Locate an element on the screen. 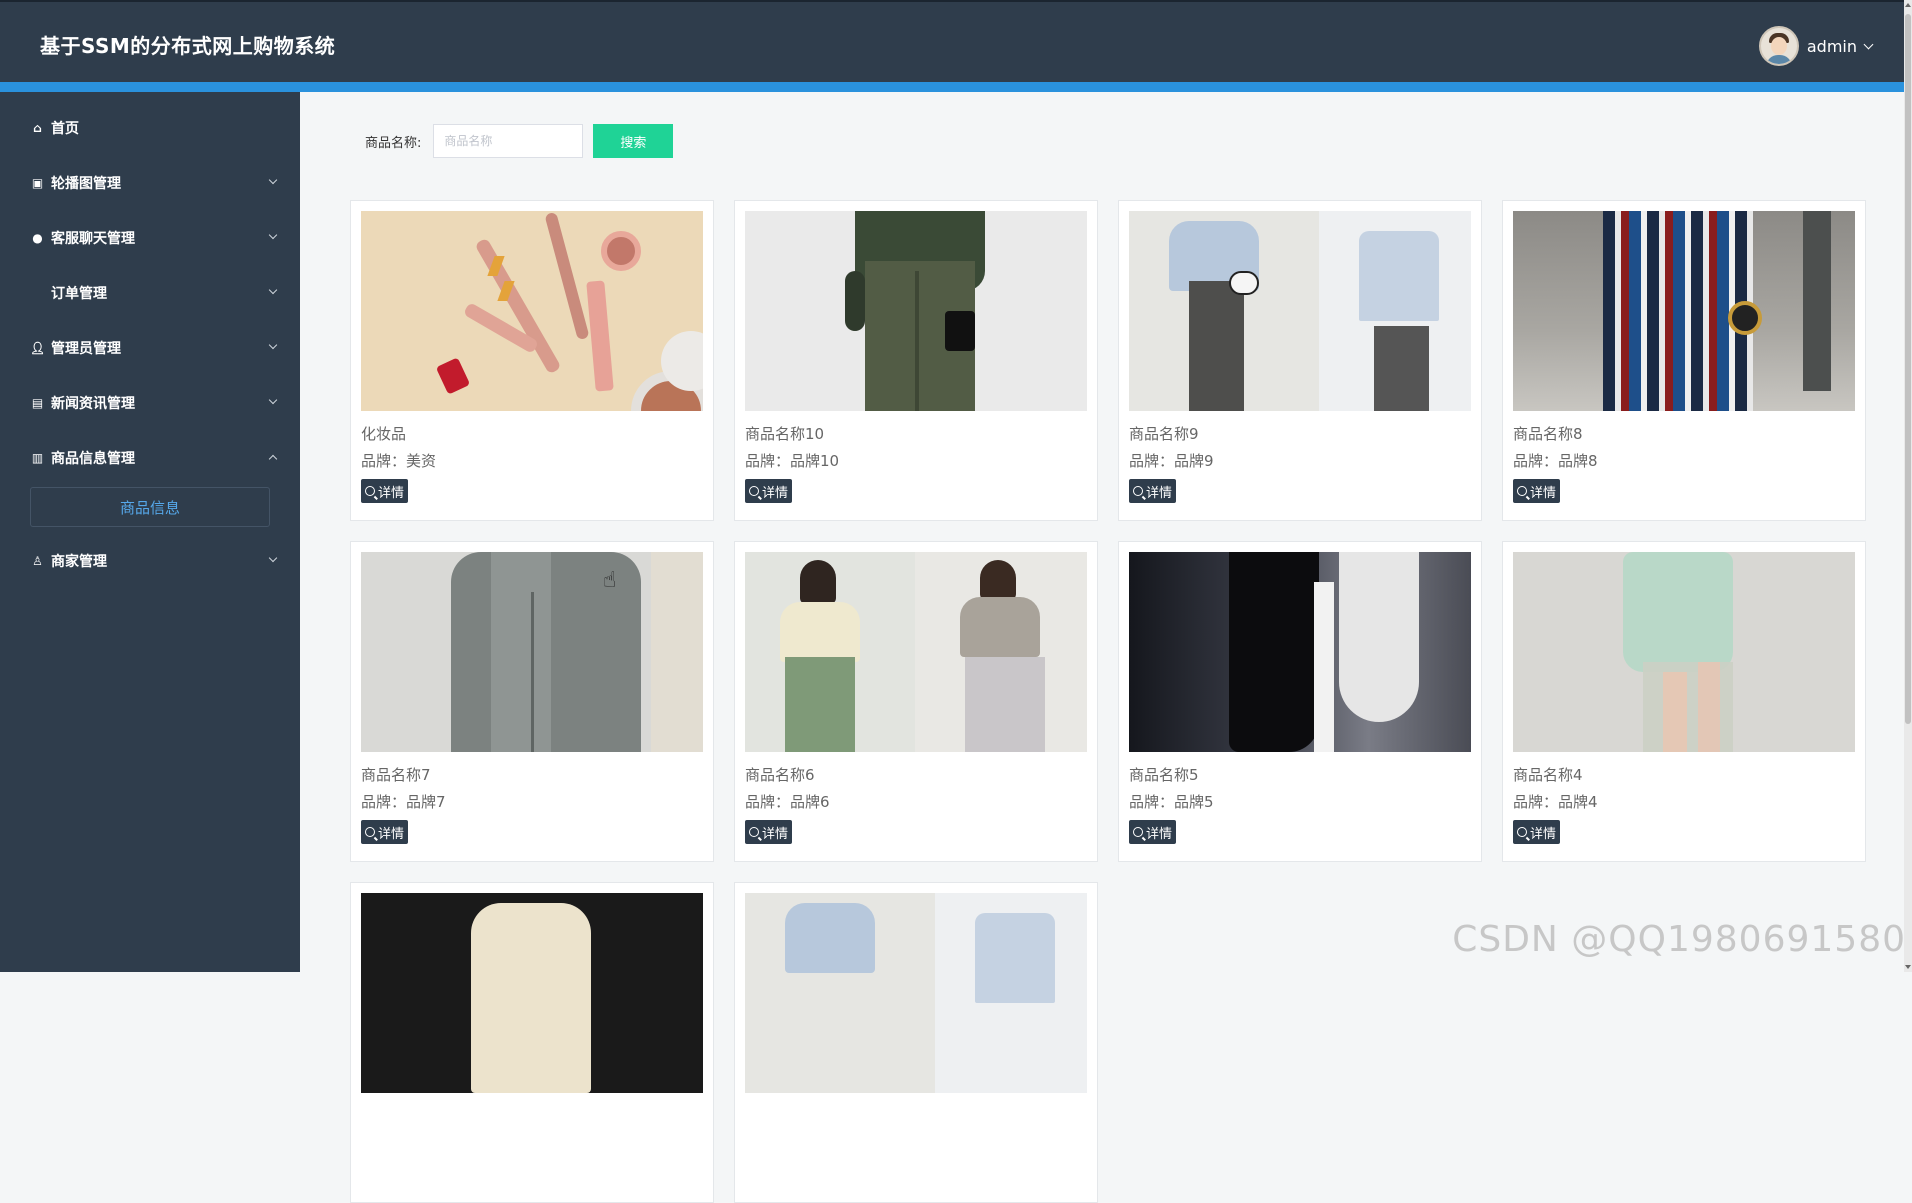  product-name: 商品名称7 is located at coordinates (532, 774).